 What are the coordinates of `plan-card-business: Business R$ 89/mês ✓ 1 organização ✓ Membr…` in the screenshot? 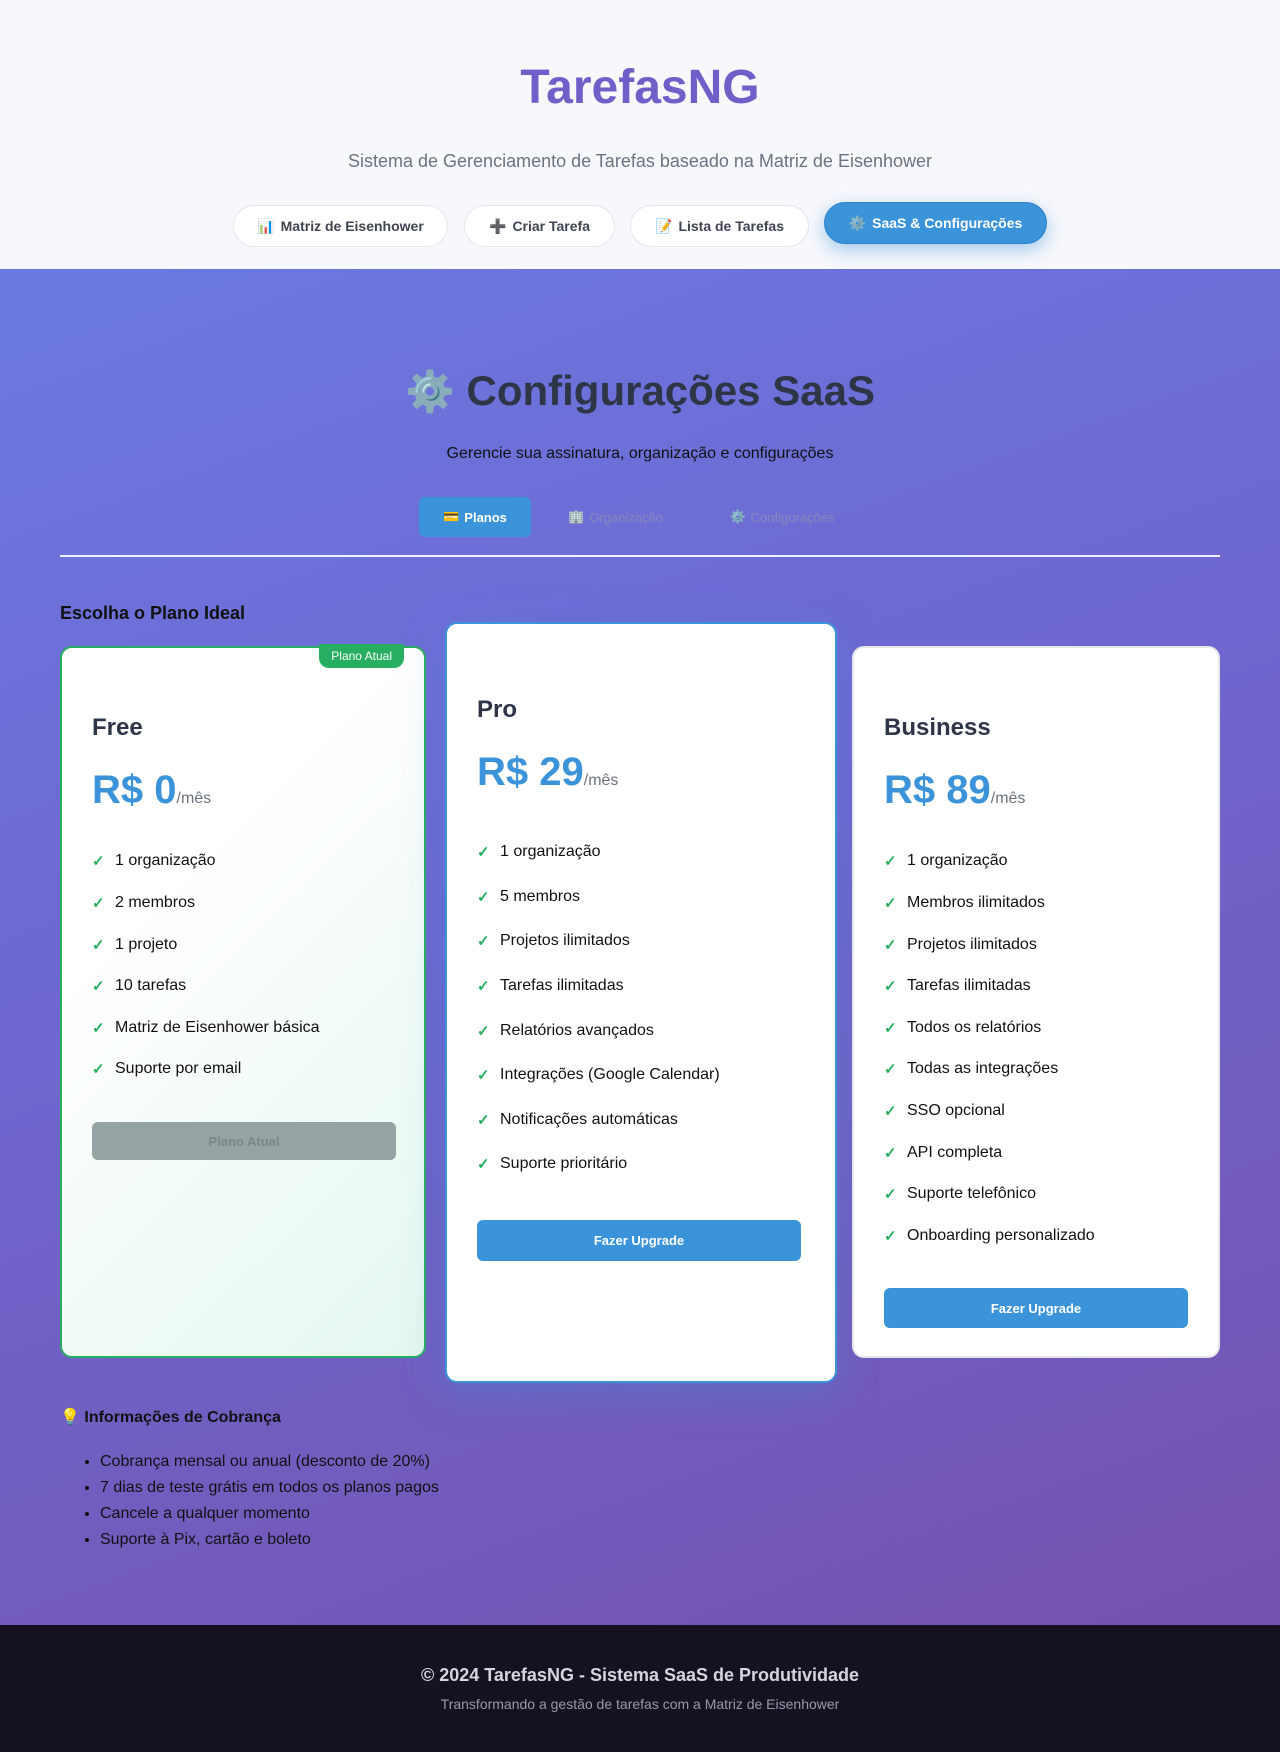 It's located at (1036, 1002).